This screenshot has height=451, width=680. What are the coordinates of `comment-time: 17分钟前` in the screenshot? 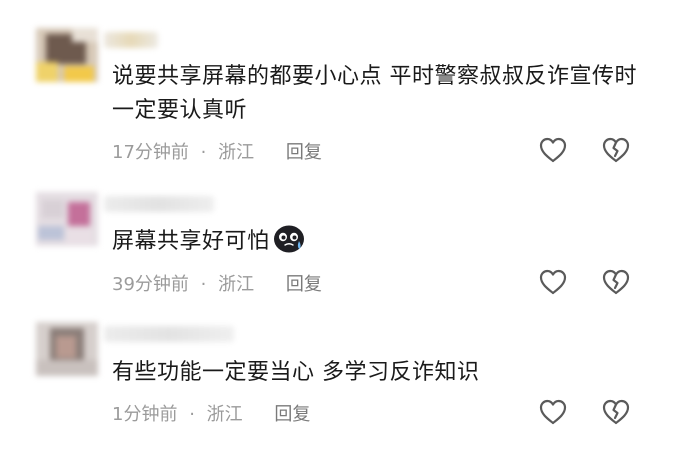 It's located at (150, 152).